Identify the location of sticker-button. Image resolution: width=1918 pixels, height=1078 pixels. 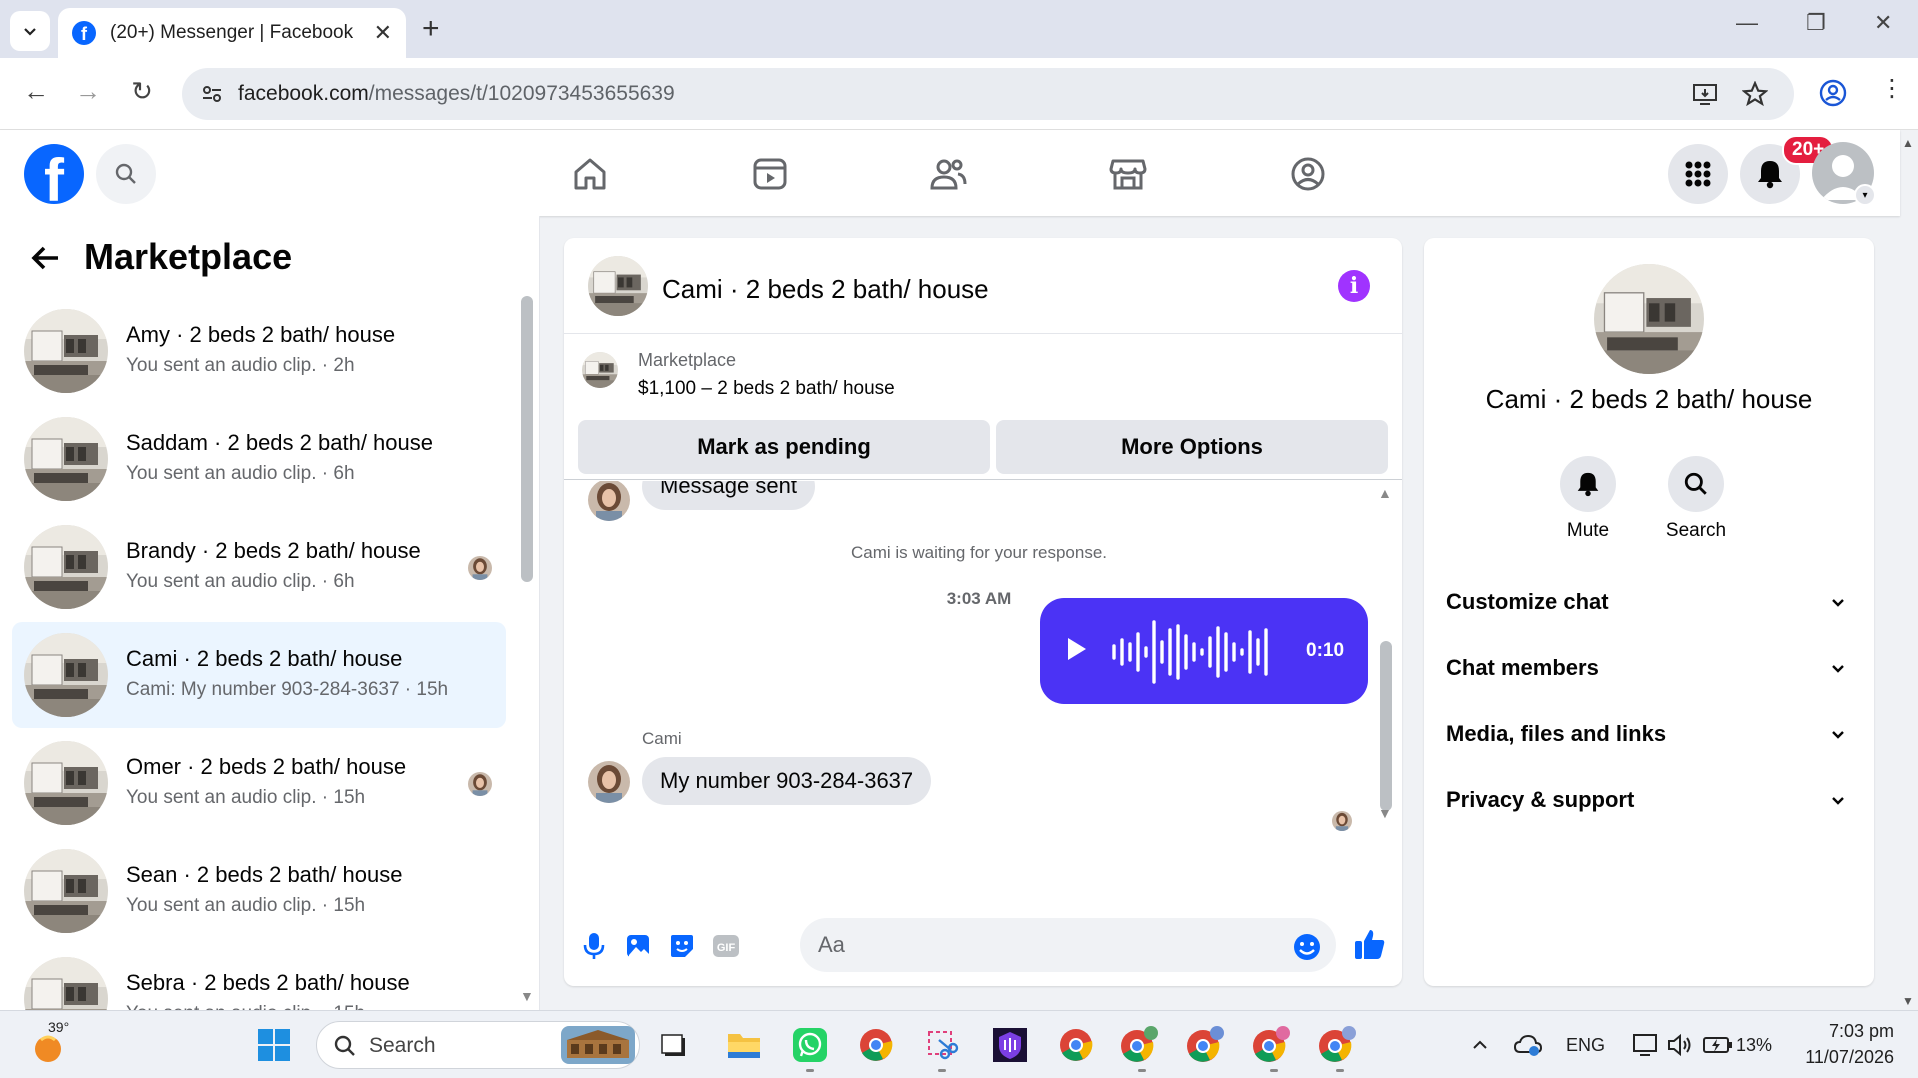
(682, 946).